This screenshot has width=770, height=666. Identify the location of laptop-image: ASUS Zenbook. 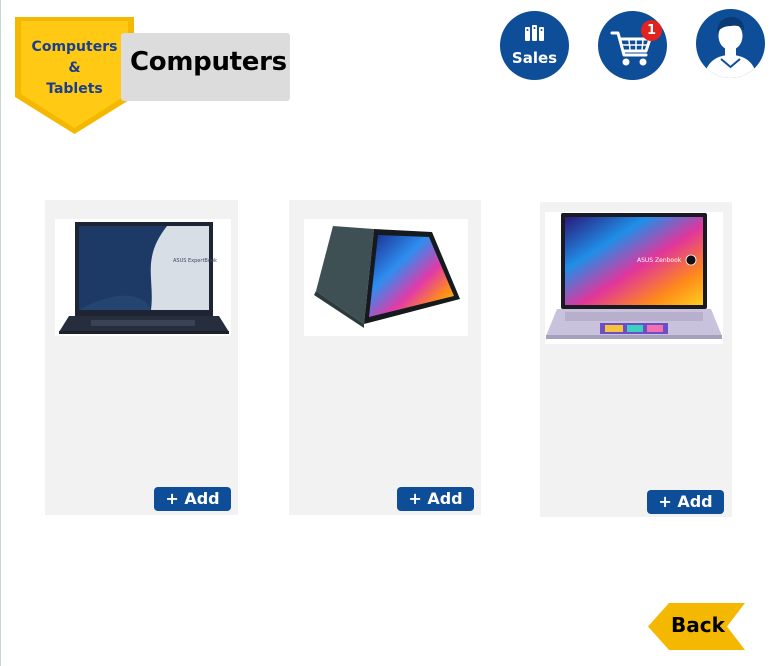
(634, 276).